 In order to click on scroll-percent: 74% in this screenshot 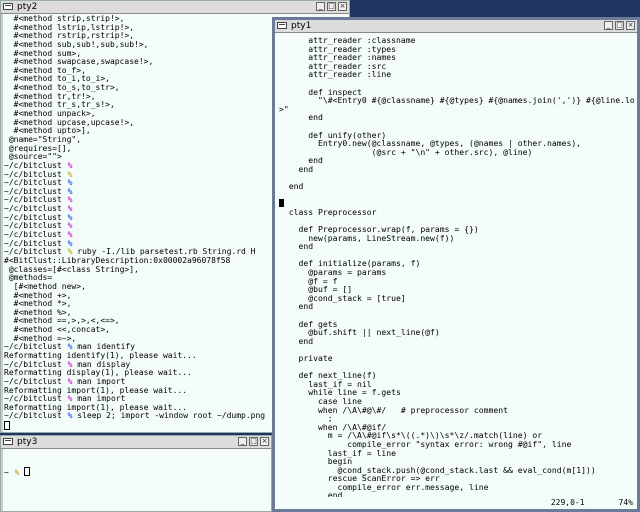, I will do `click(625, 502)`.